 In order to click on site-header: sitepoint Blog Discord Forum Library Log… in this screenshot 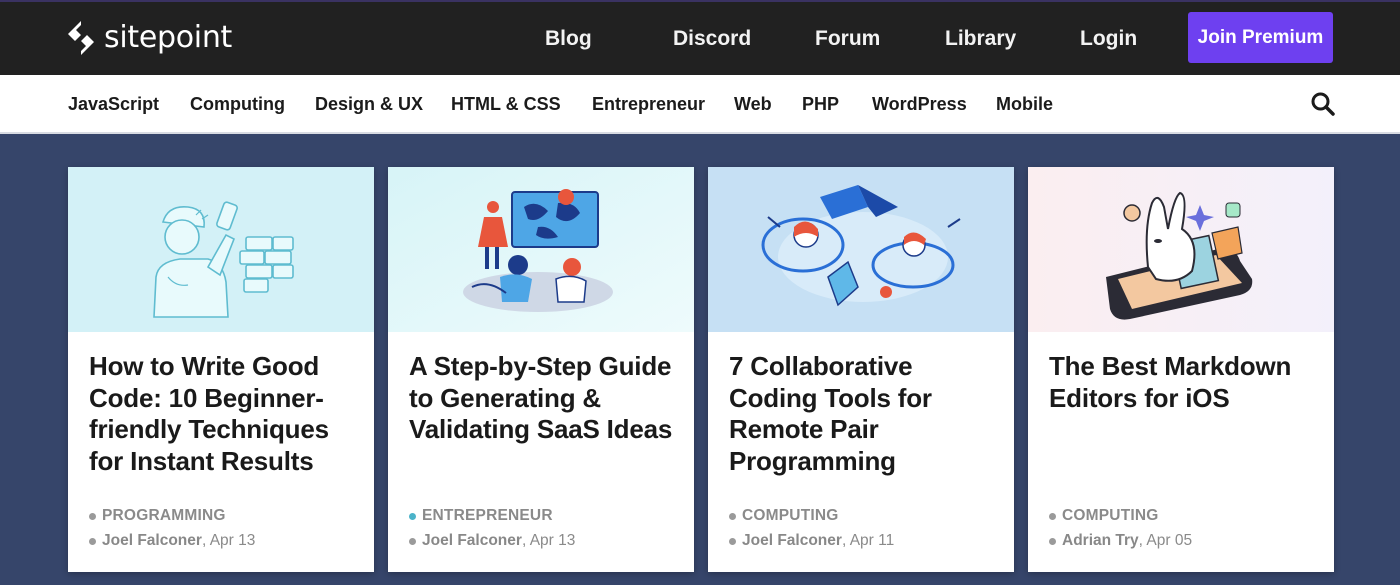, I will do `click(700, 37)`.